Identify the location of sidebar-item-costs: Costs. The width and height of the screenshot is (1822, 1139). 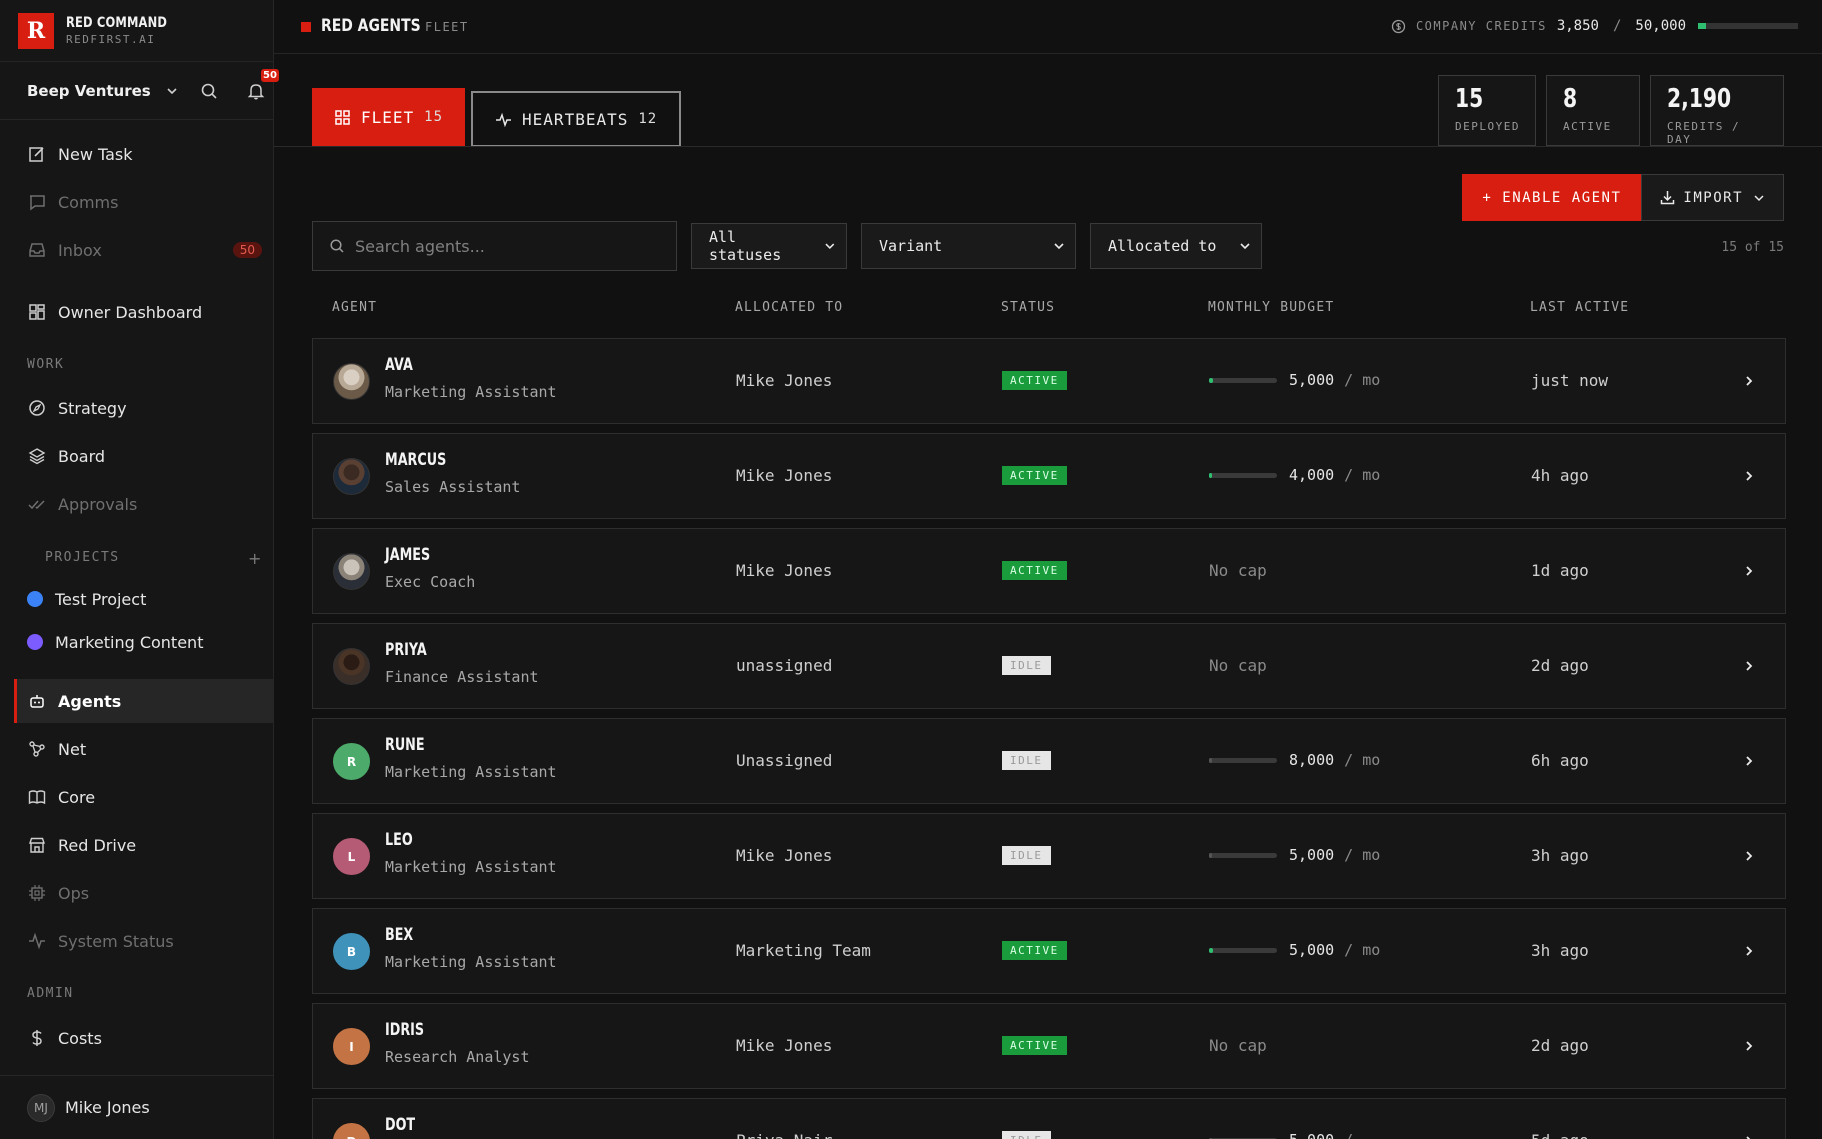
(144, 1038).